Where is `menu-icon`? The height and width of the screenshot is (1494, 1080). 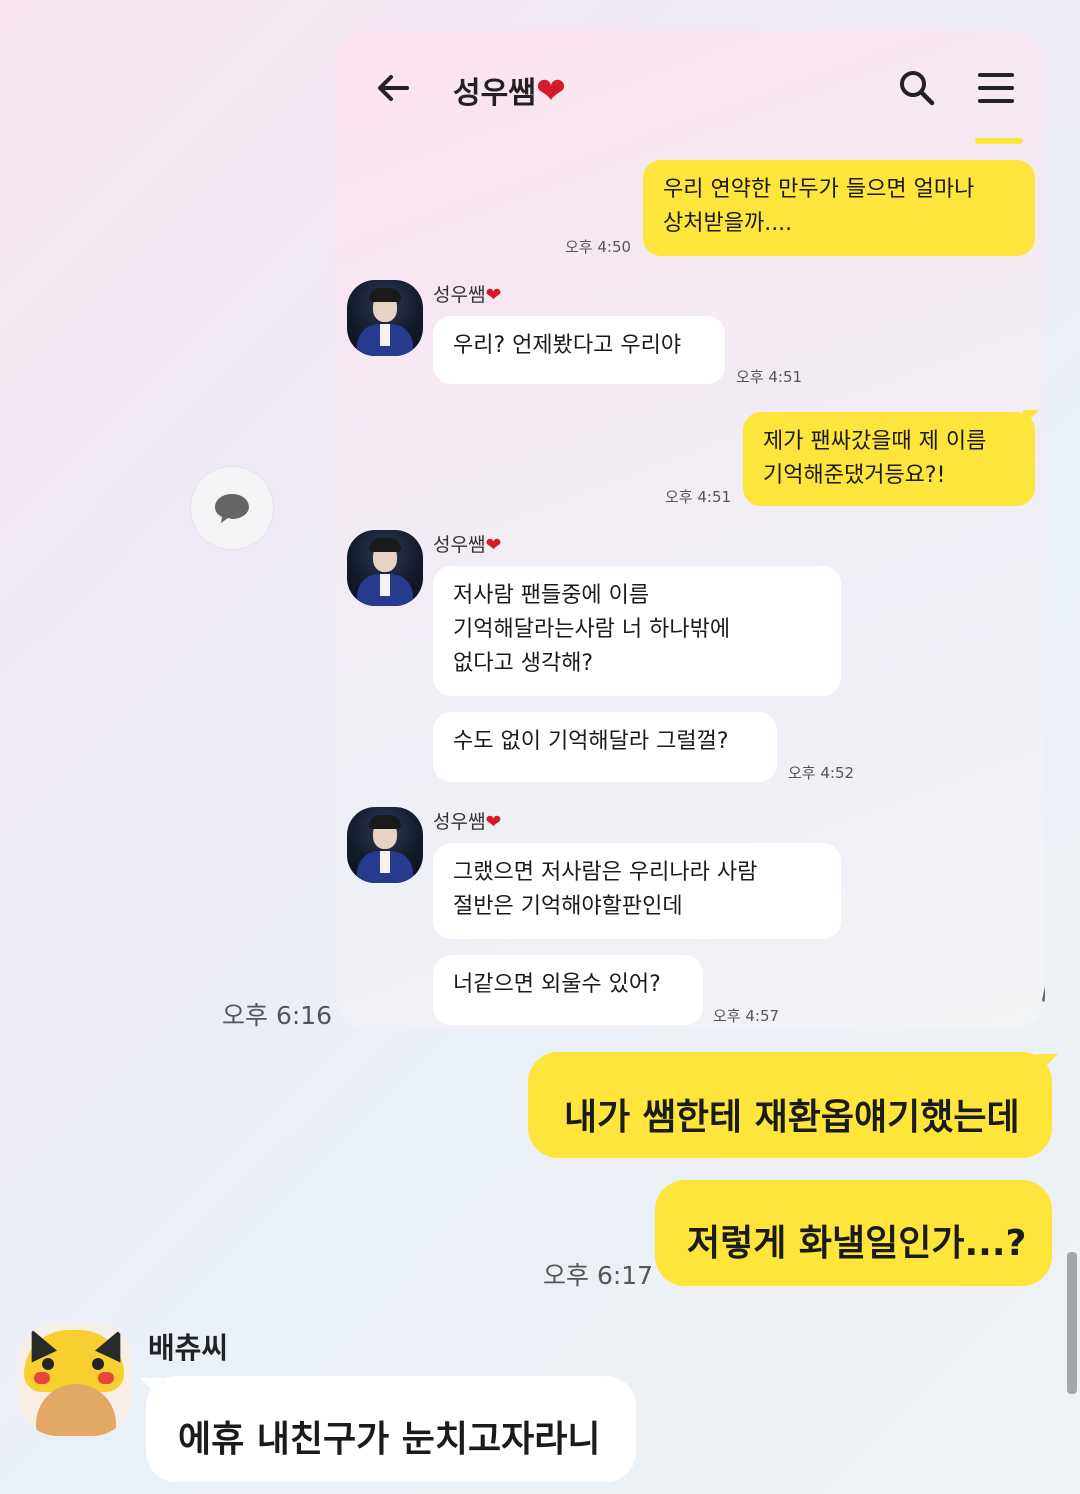 menu-icon is located at coordinates (996, 88).